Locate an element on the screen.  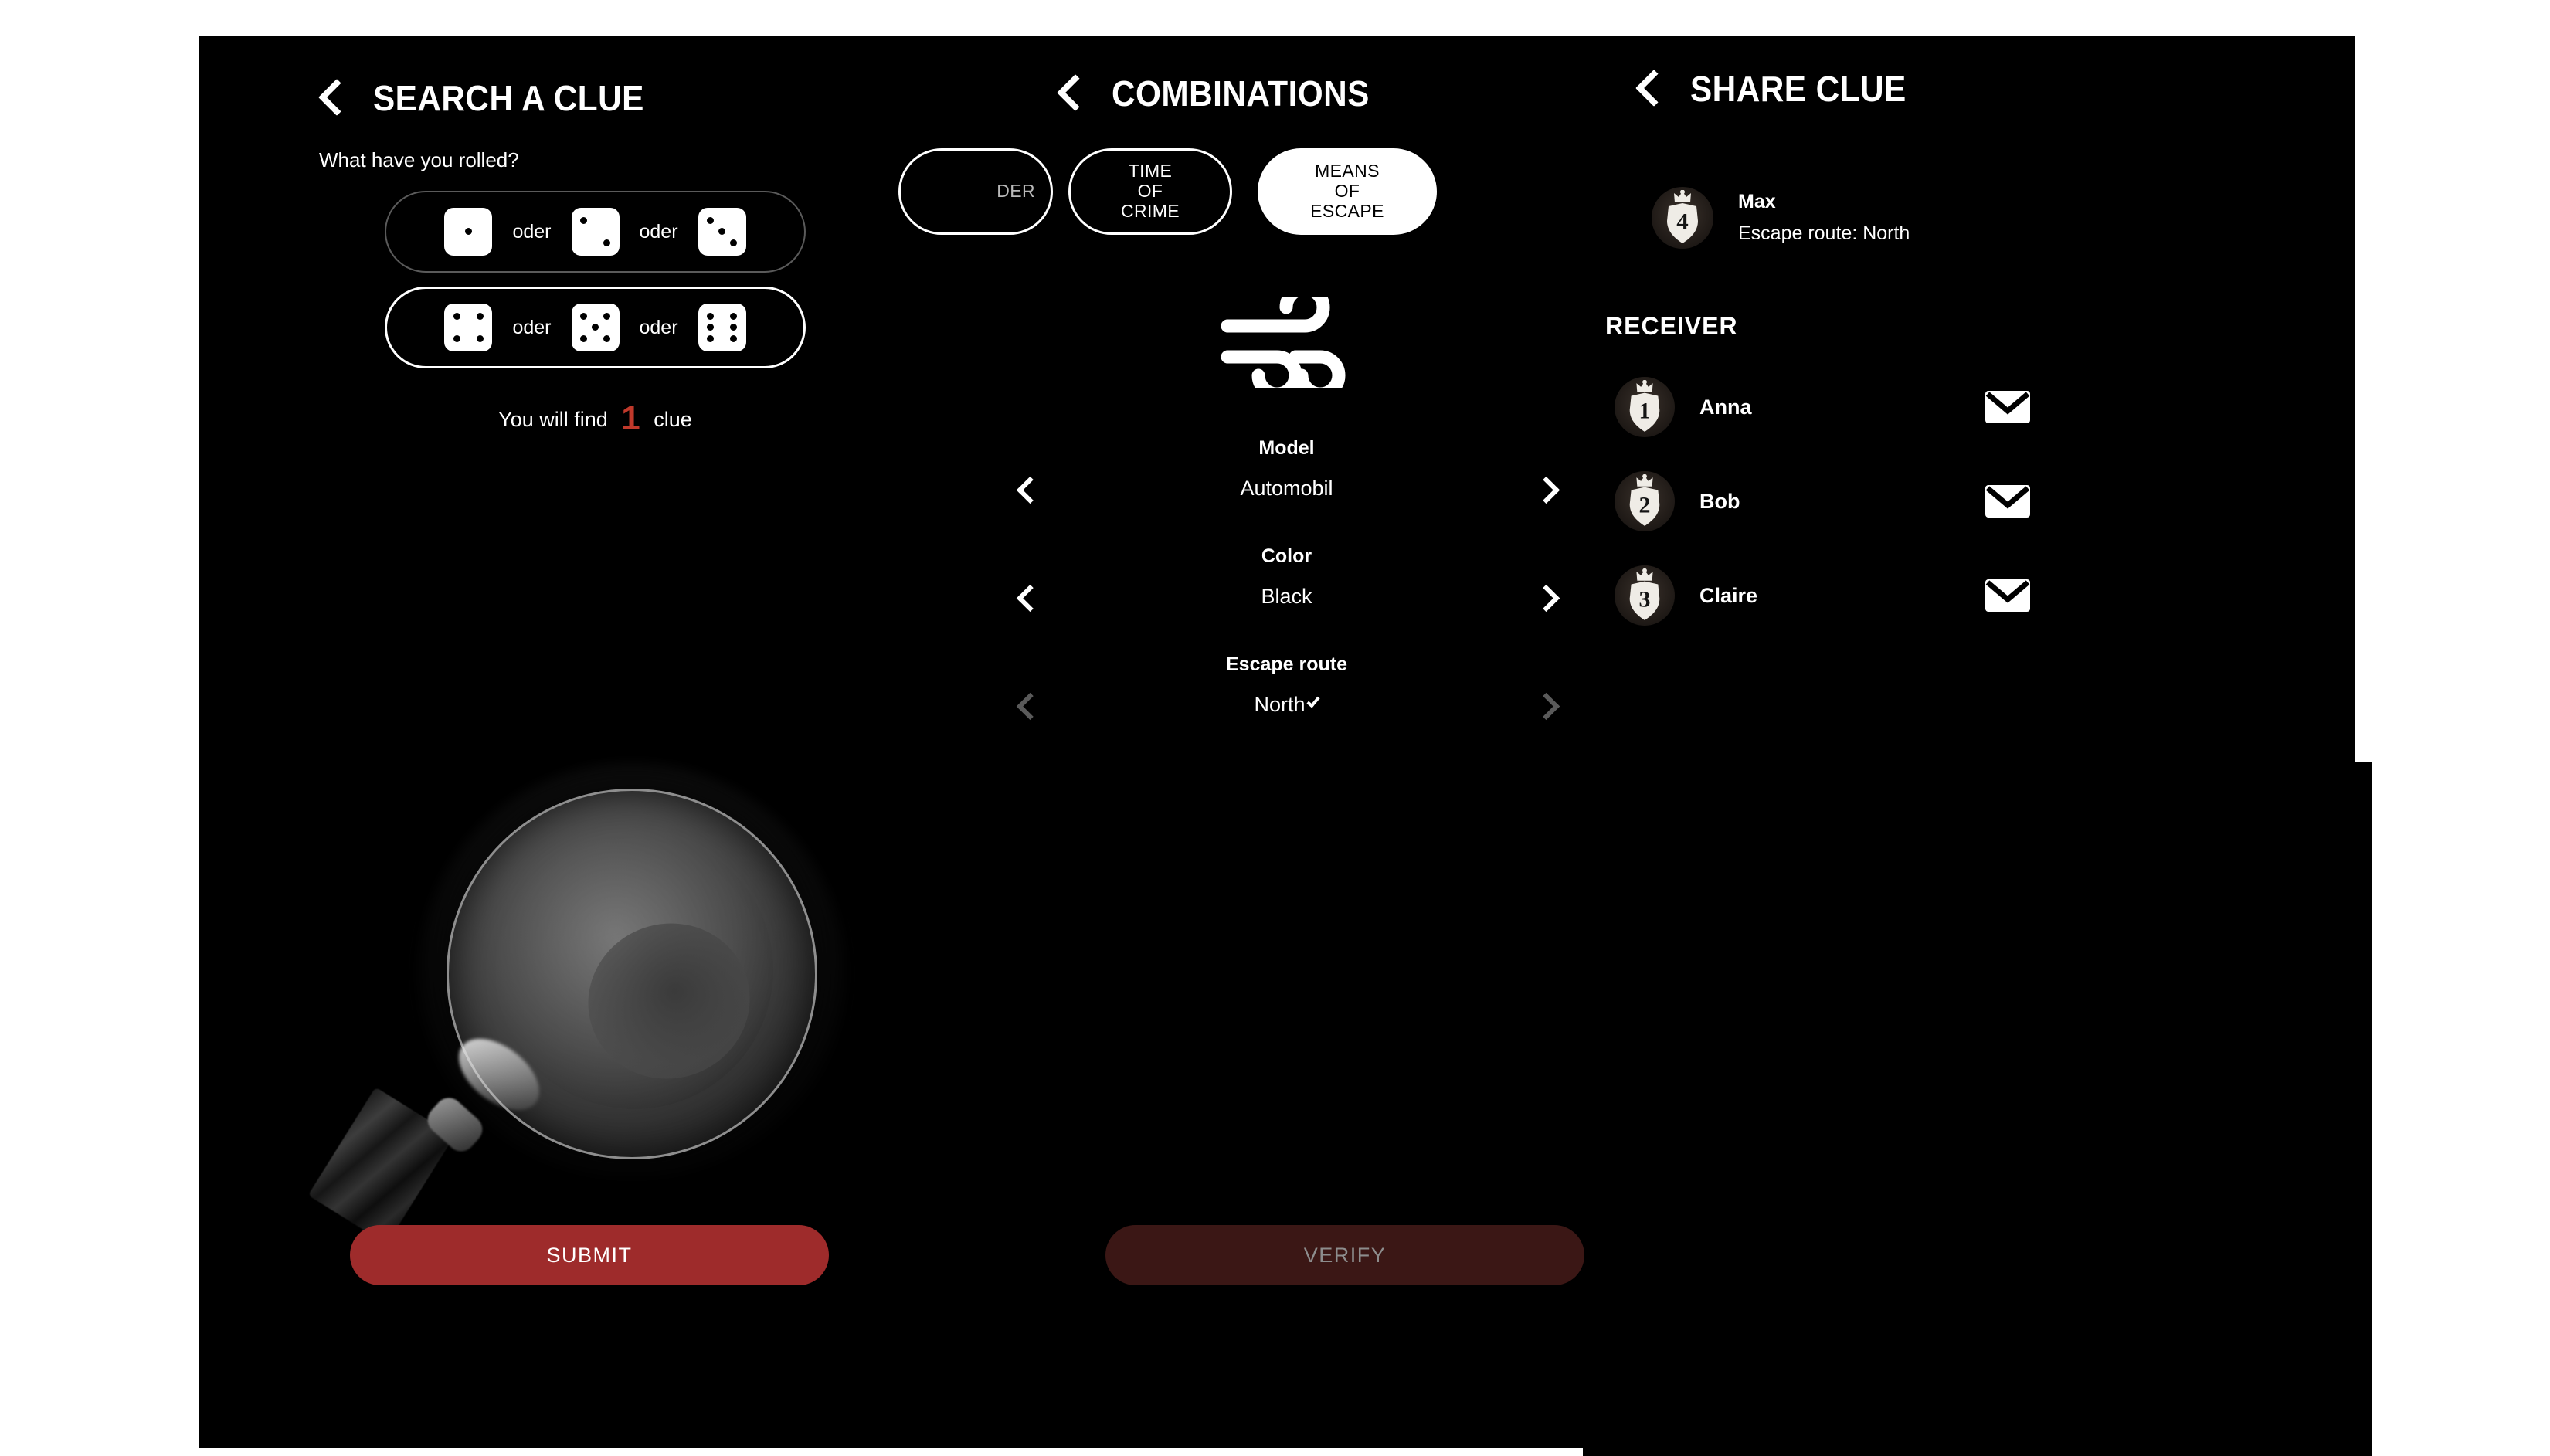
crown-shield-icon: 4 is located at coordinates (1682, 217).